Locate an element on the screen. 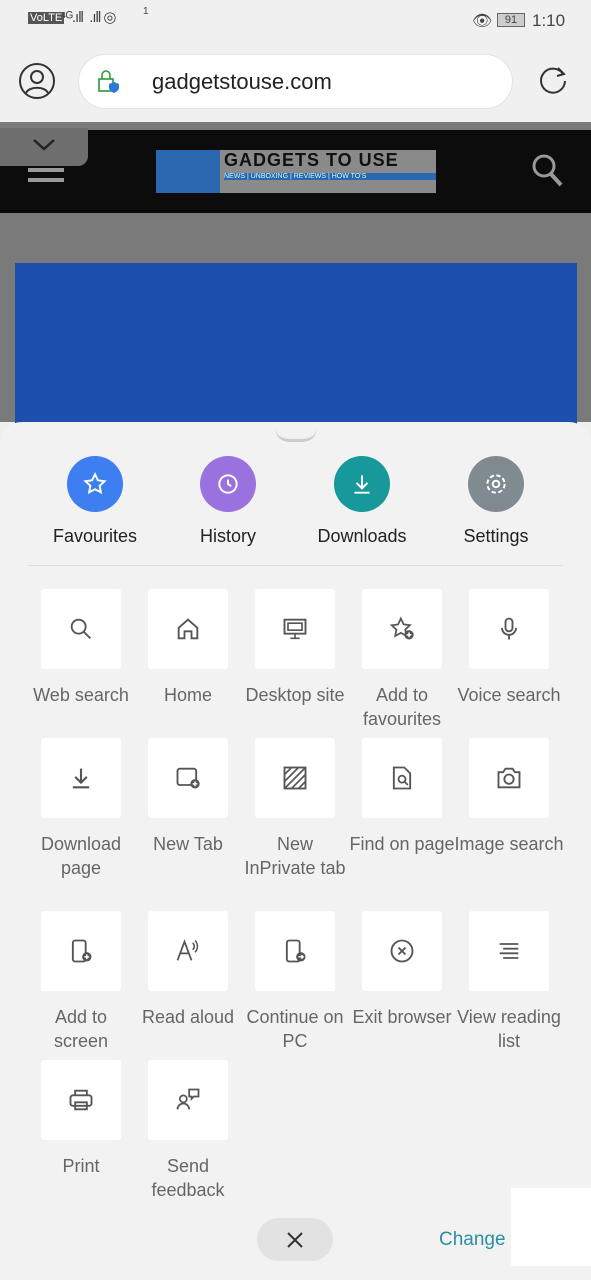 The width and height of the screenshot is (591, 1280). menu-item-send-feedback: Send feedback is located at coordinates (188, 1131).